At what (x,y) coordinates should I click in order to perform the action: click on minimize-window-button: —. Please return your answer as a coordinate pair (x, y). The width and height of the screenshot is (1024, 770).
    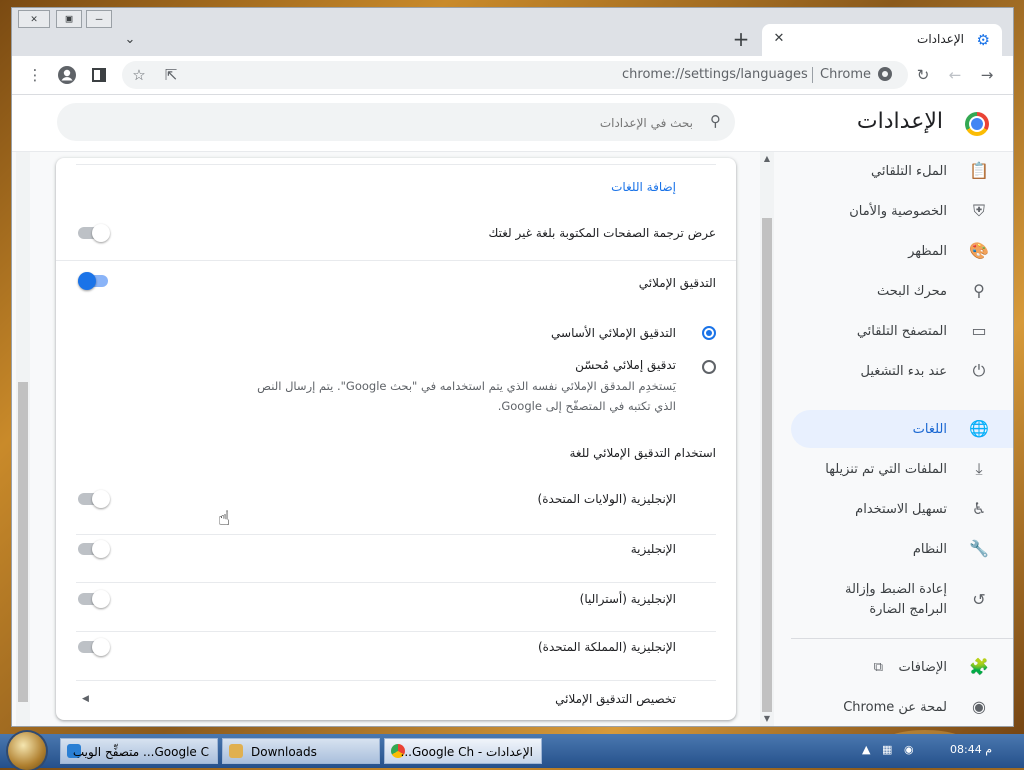
    Looking at the image, I should click on (99, 19).